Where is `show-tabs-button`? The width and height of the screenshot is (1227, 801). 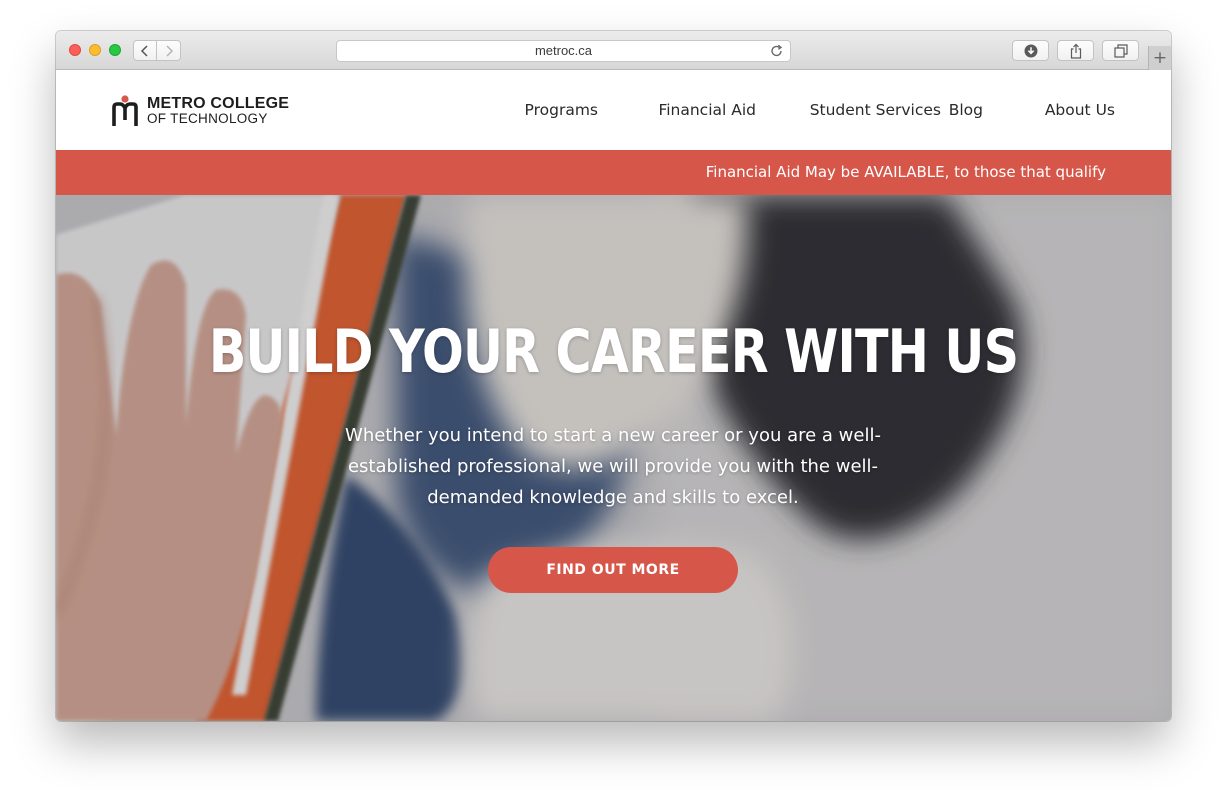
show-tabs-button is located at coordinates (1120, 50).